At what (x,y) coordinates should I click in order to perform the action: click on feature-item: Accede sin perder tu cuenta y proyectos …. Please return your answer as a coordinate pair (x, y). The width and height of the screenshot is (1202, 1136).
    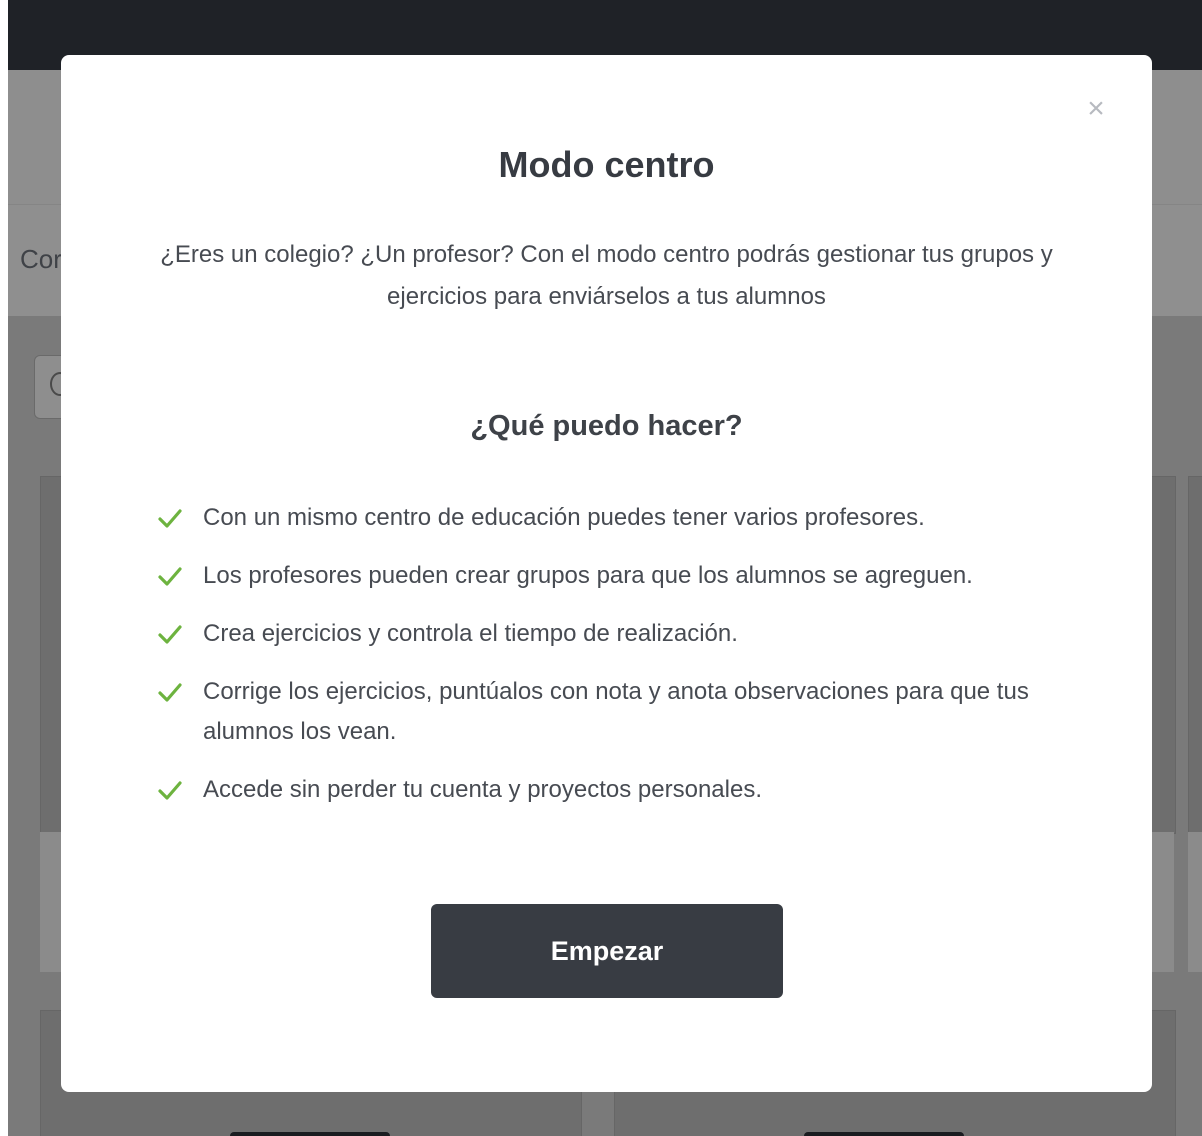
    Looking at the image, I should click on (605, 790).